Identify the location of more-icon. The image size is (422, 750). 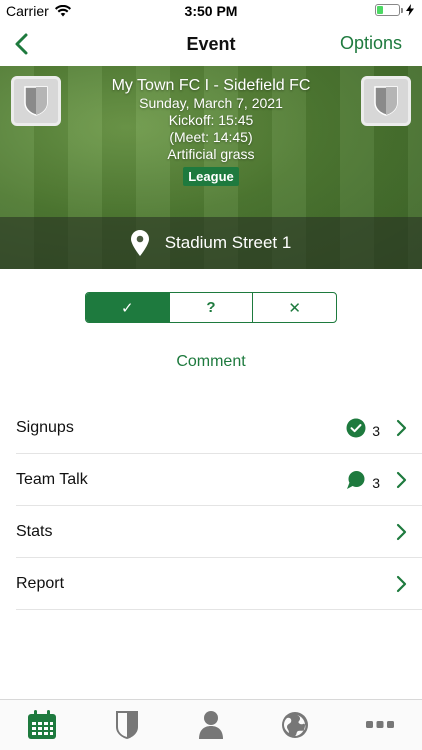
(379, 724).